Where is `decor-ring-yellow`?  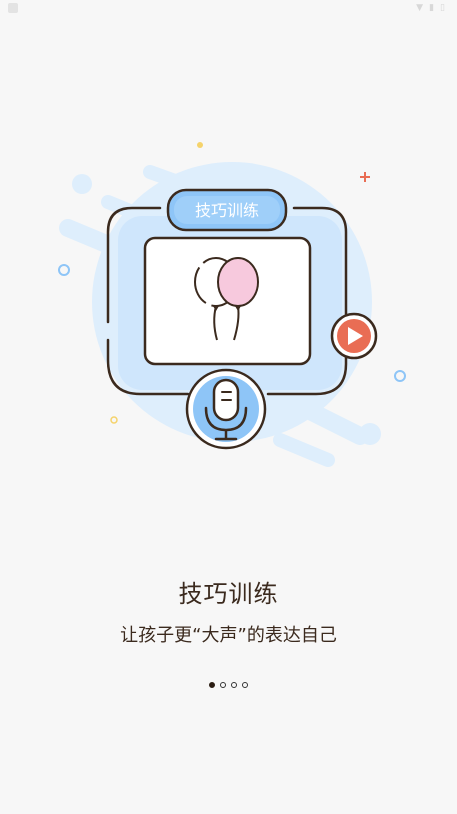 decor-ring-yellow is located at coordinates (114, 420).